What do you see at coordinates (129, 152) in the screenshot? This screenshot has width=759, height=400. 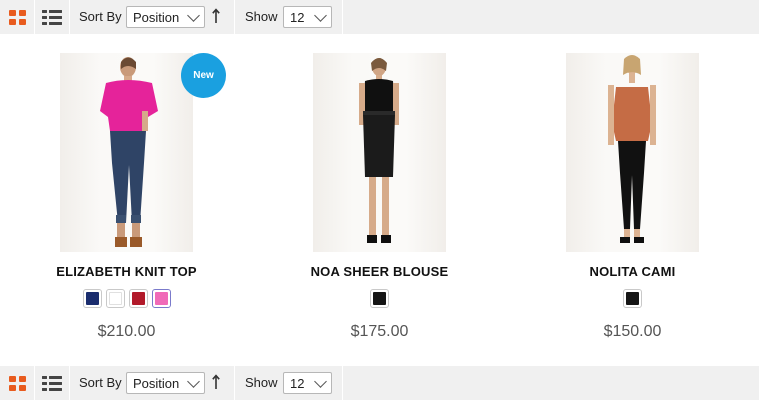 I see `model-pink-knit-top-image` at bounding box center [129, 152].